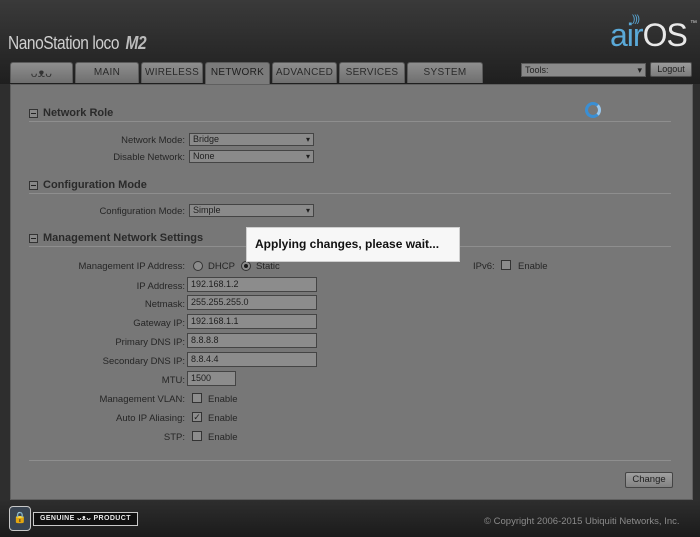 The height and width of the screenshot is (537, 700). I want to click on tab-services: SERVICES, so click(372, 72).